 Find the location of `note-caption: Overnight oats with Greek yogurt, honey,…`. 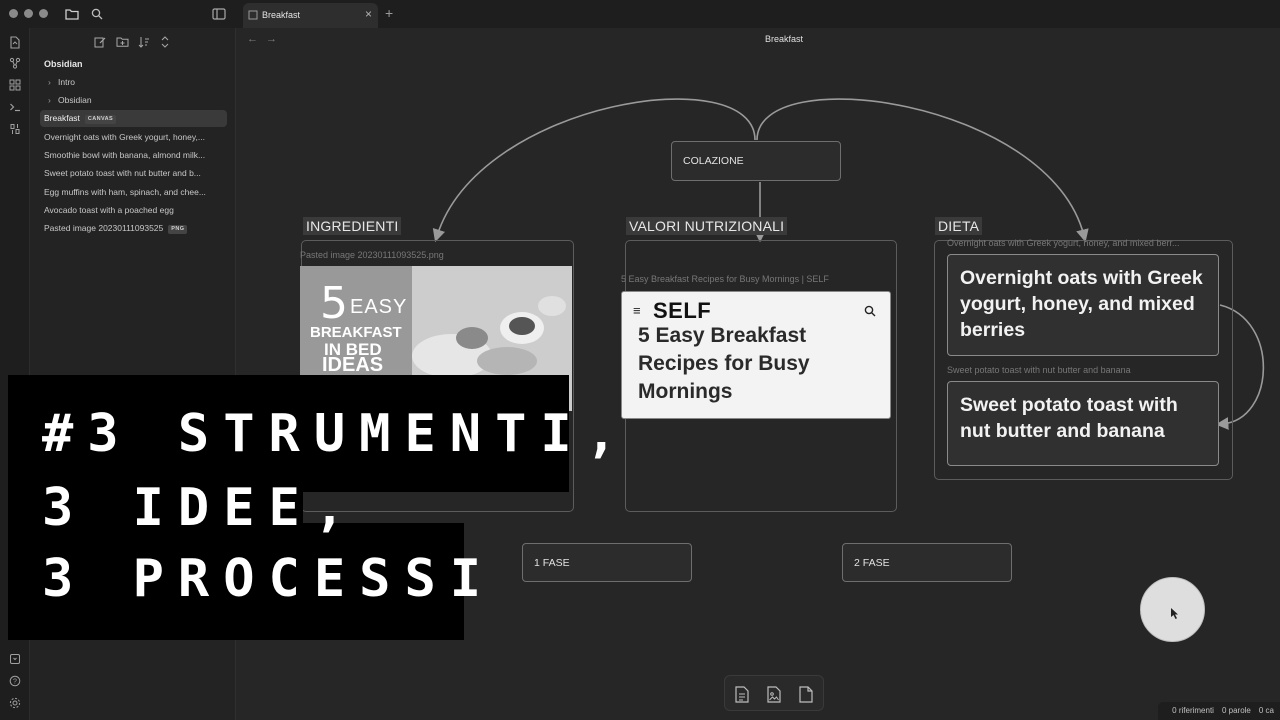

note-caption: Overnight oats with Greek yogurt, honey,… is located at coordinates (1063, 243).